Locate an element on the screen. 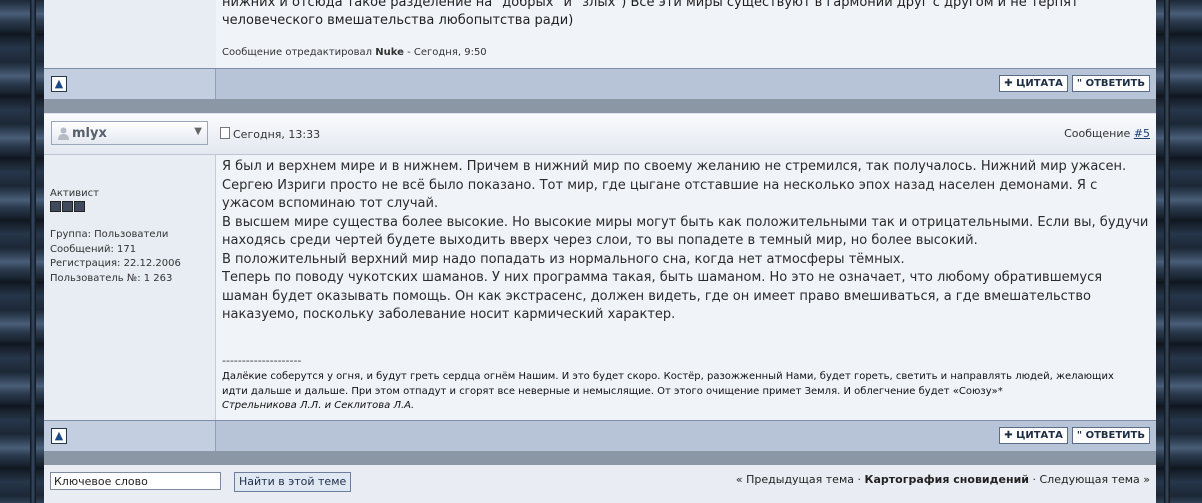  previous-post-action-bar: ▲ ✚ ЦИТАТА " ОТВЕТИТЬ is located at coordinates (600, 84).